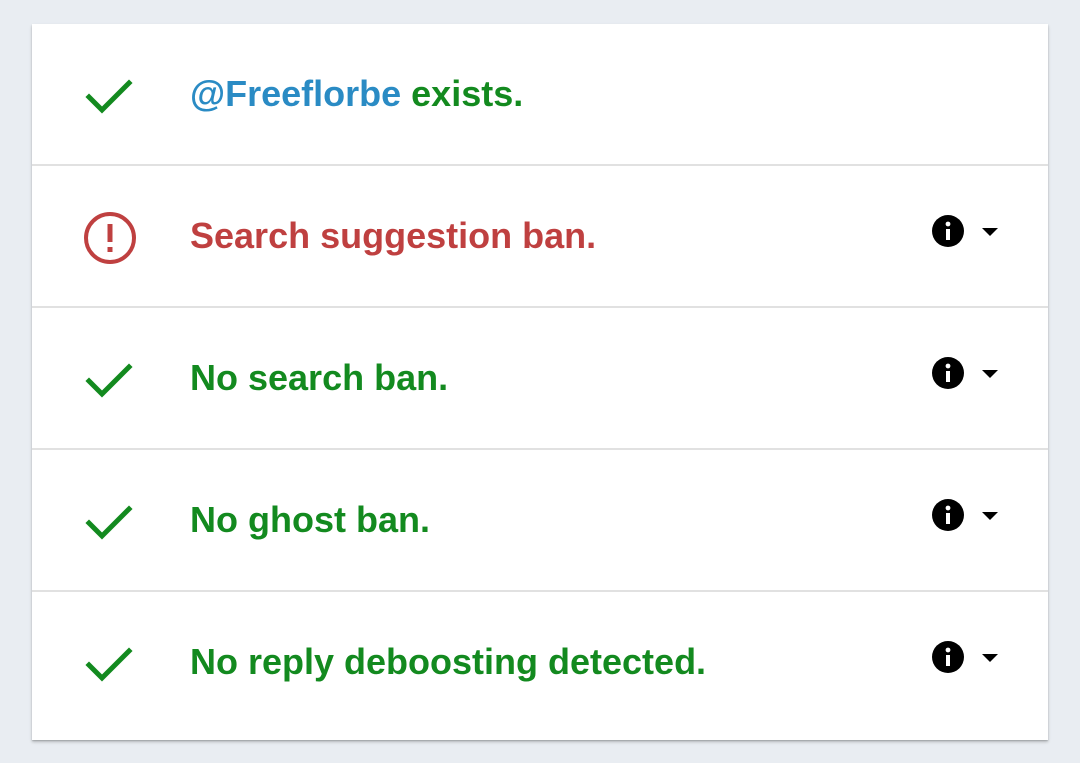 The image size is (1080, 763). I want to click on account-handle-link: @Freeflorbe, so click(295, 93).